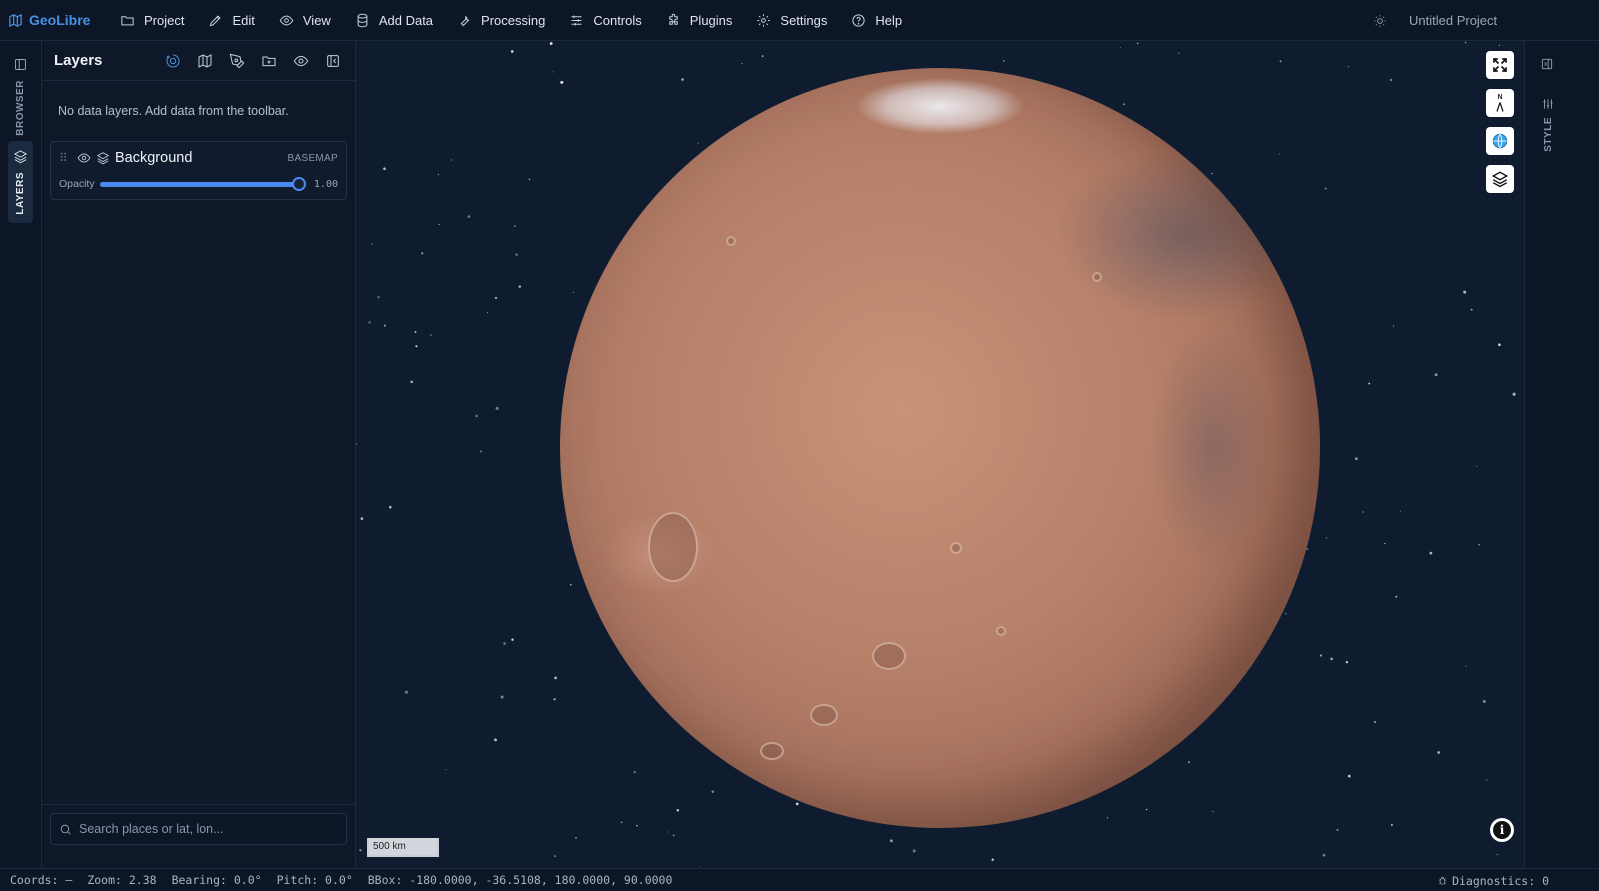 Image resolution: width=1599 pixels, height=891 pixels. I want to click on project-title: Untitled Project, so click(1504, 20).